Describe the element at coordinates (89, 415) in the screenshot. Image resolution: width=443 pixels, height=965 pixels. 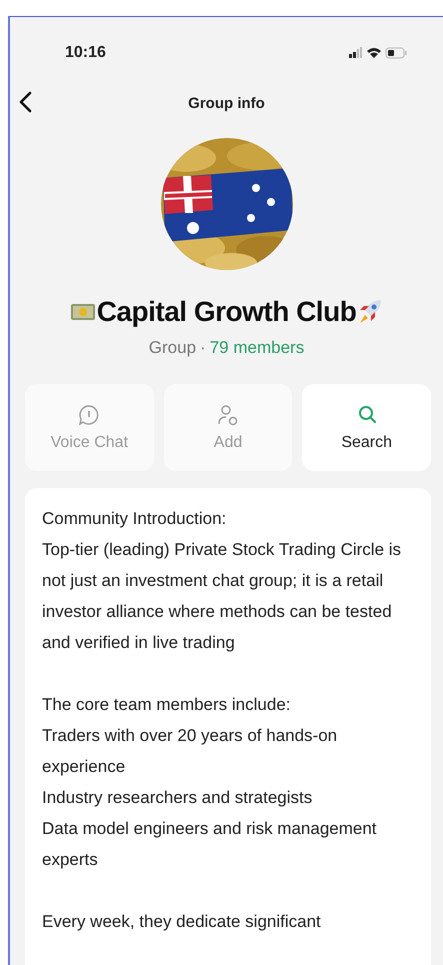
I see `speech-bubble-icon` at that location.